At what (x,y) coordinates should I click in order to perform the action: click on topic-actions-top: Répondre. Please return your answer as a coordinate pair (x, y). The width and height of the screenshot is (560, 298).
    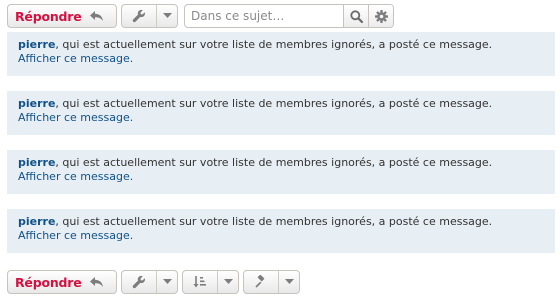
    Looking at the image, I should click on (200, 16).